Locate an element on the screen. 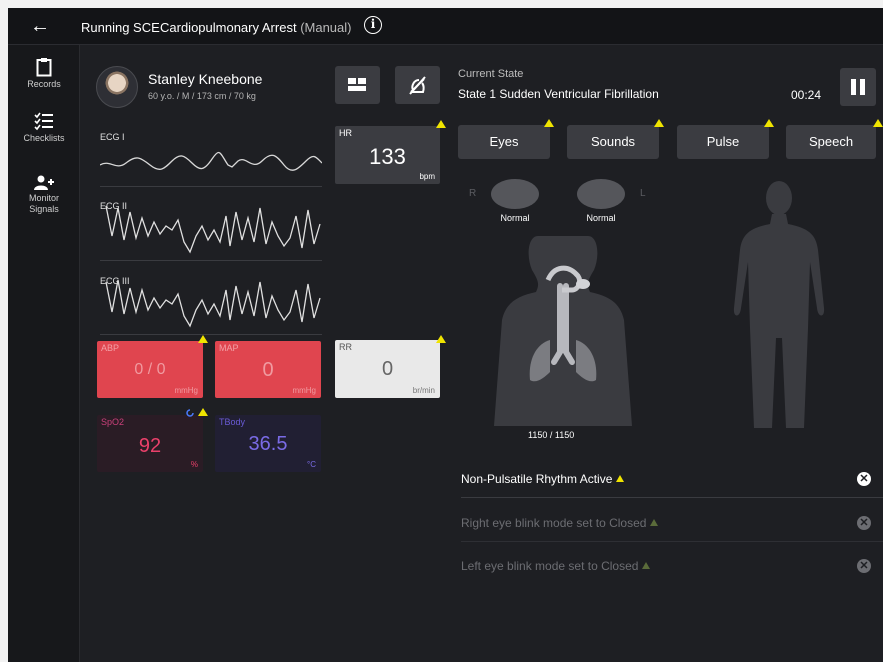 This screenshot has width=883, height=662. alert-text: Left eye blink mode set to Closed is located at coordinates (556, 566).